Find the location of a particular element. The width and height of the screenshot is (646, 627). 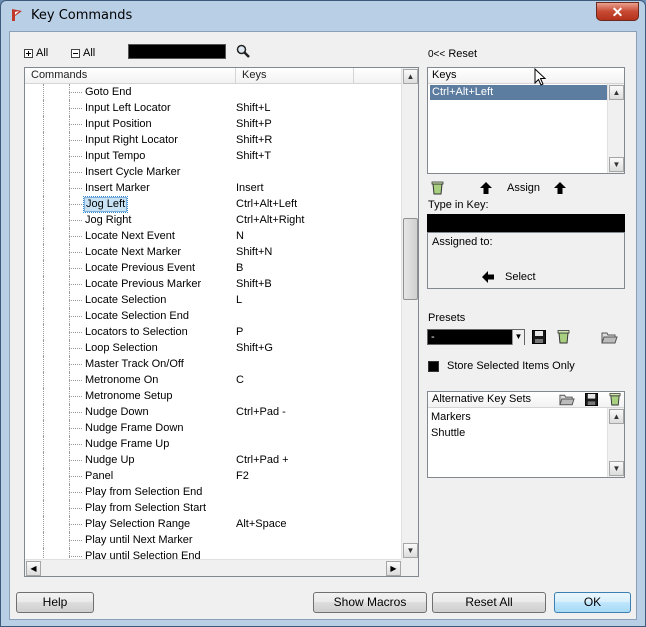

command-name: Insert Marker is located at coordinates (117, 188).